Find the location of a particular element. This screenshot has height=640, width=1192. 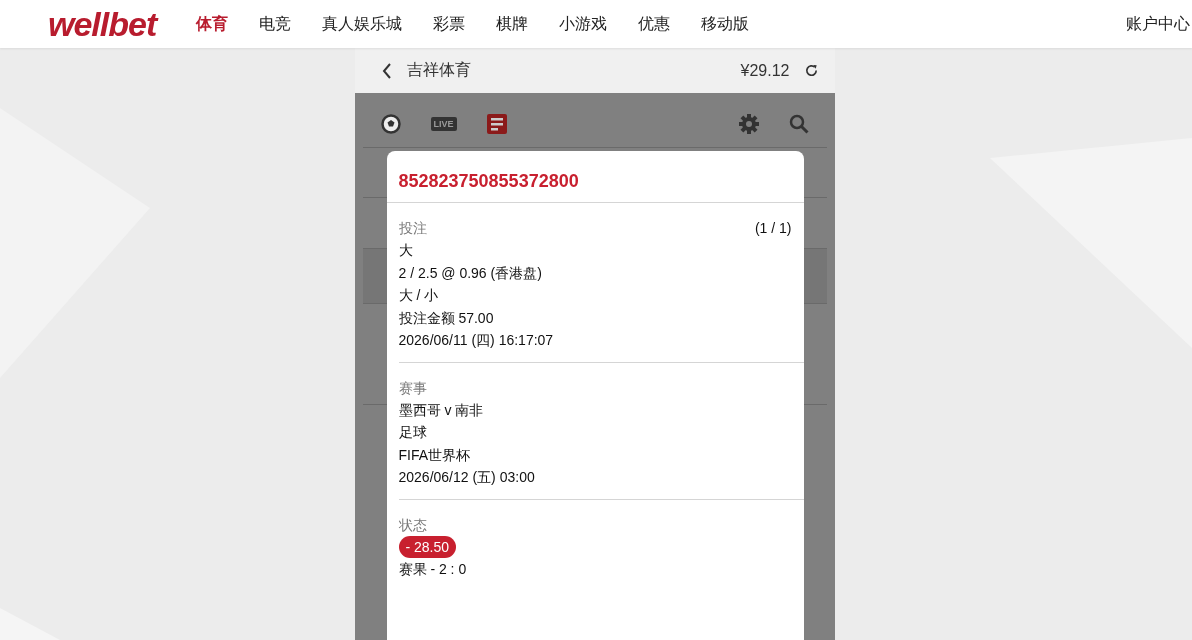

section-label: 赛事 is located at coordinates (412, 388).